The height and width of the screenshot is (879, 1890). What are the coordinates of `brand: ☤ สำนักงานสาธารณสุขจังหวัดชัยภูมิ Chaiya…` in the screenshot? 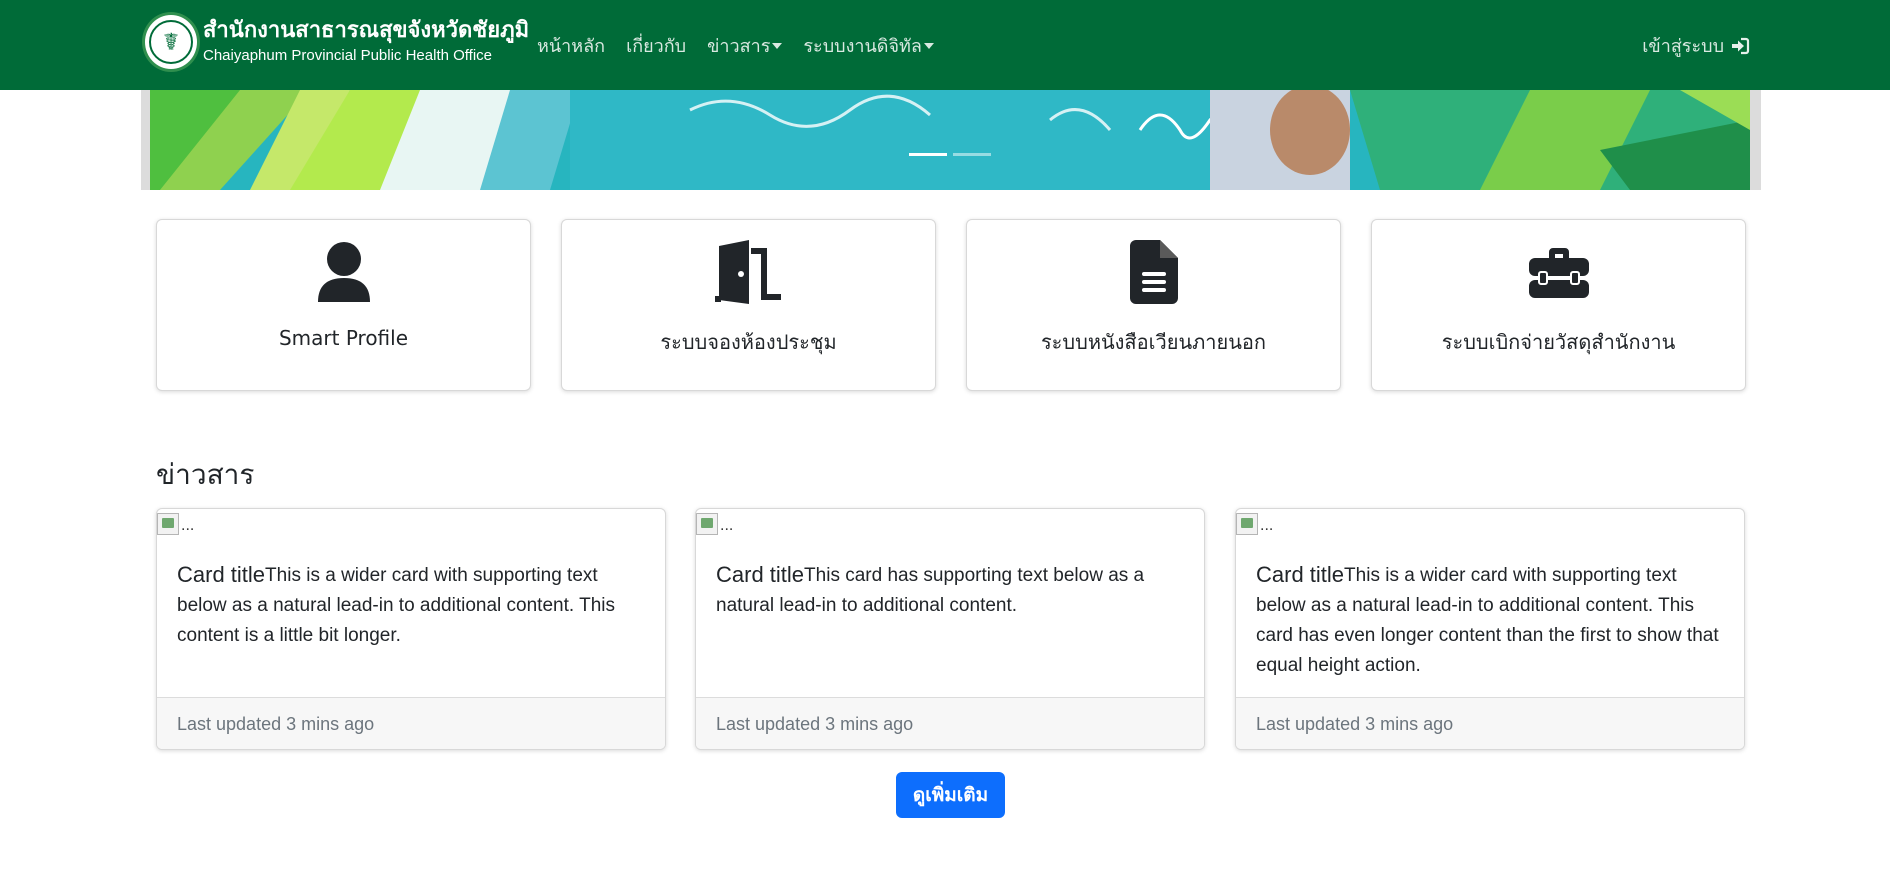 It's located at (335, 42).